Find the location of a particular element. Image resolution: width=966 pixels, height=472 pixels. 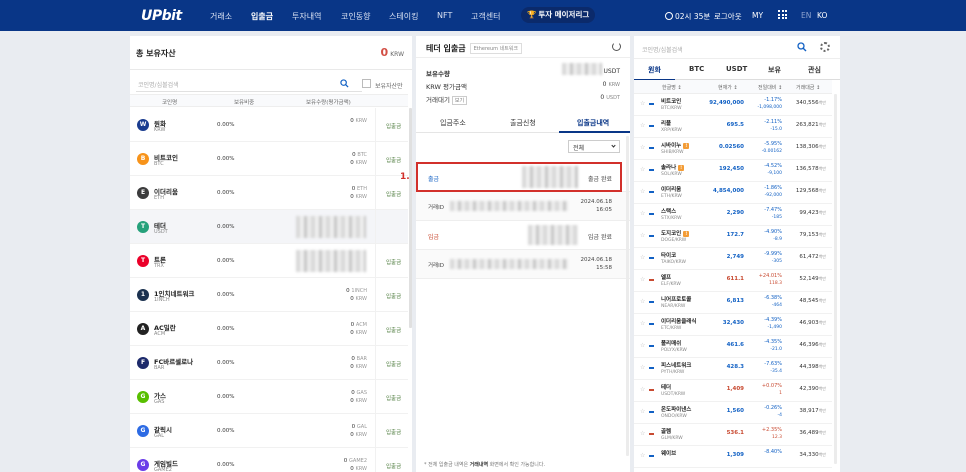

history-row-deposit: 입금 입금 완료 is located at coordinates (523, 235).